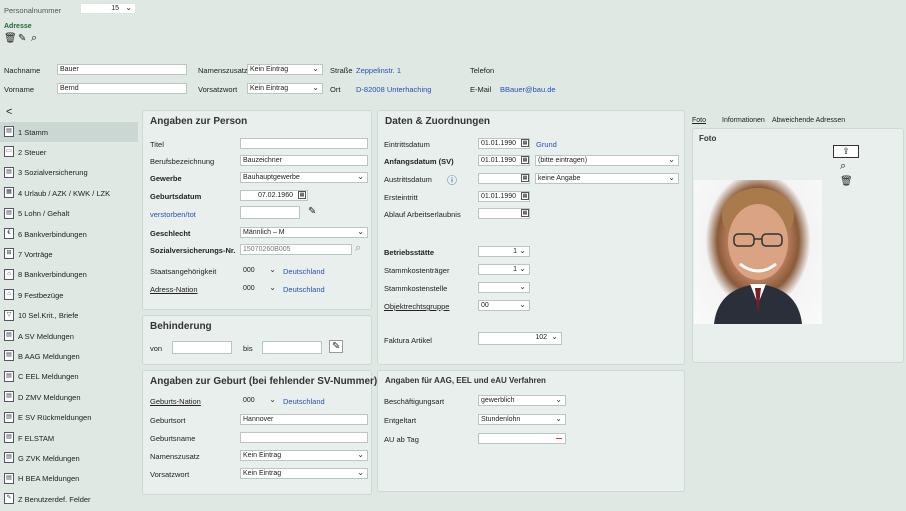 This screenshot has height=511, width=906. What do you see at coordinates (304, 473) in the screenshot?
I see `birth-prefix-select: Kein Eintrag ⌄` at bounding box center [304, 473].